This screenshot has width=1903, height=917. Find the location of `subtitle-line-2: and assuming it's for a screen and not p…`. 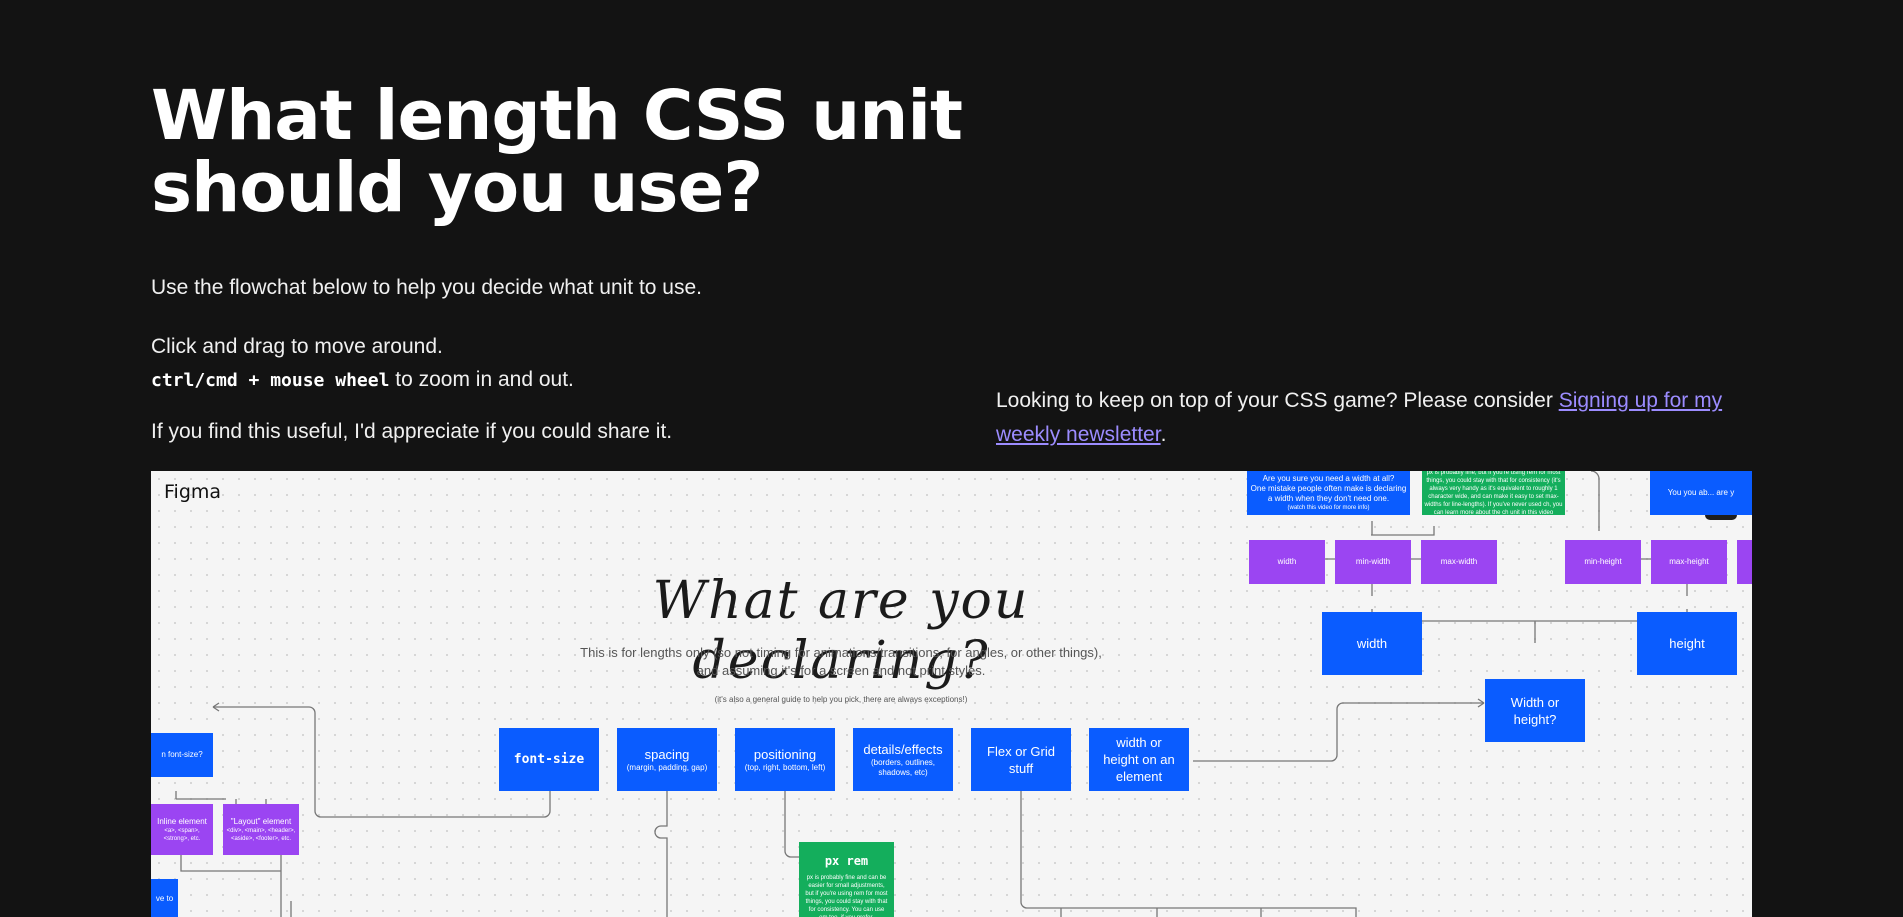

subtitle-line-2: and assuming it's for a screen and not p… is located at coordinates (841, 670).